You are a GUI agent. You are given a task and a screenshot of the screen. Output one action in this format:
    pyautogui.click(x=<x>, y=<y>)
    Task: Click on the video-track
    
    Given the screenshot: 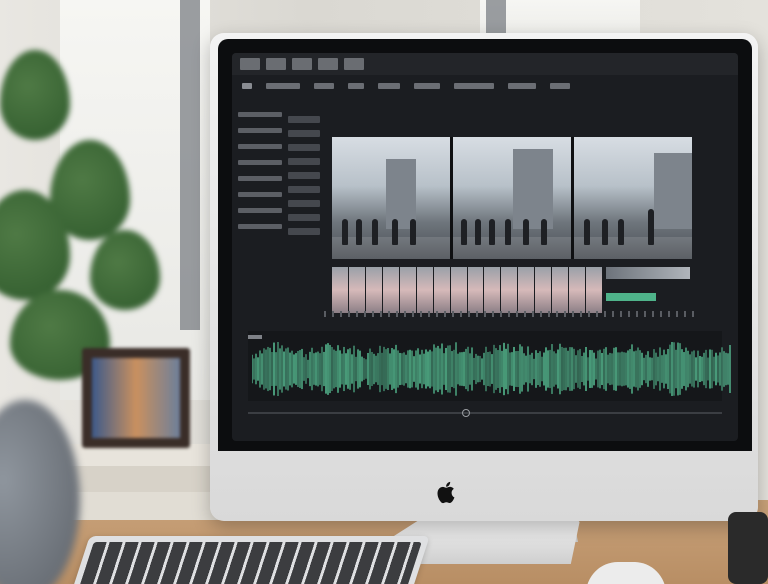 What is the action you would take?
    pyautogui.click(x=467, y=290)
    